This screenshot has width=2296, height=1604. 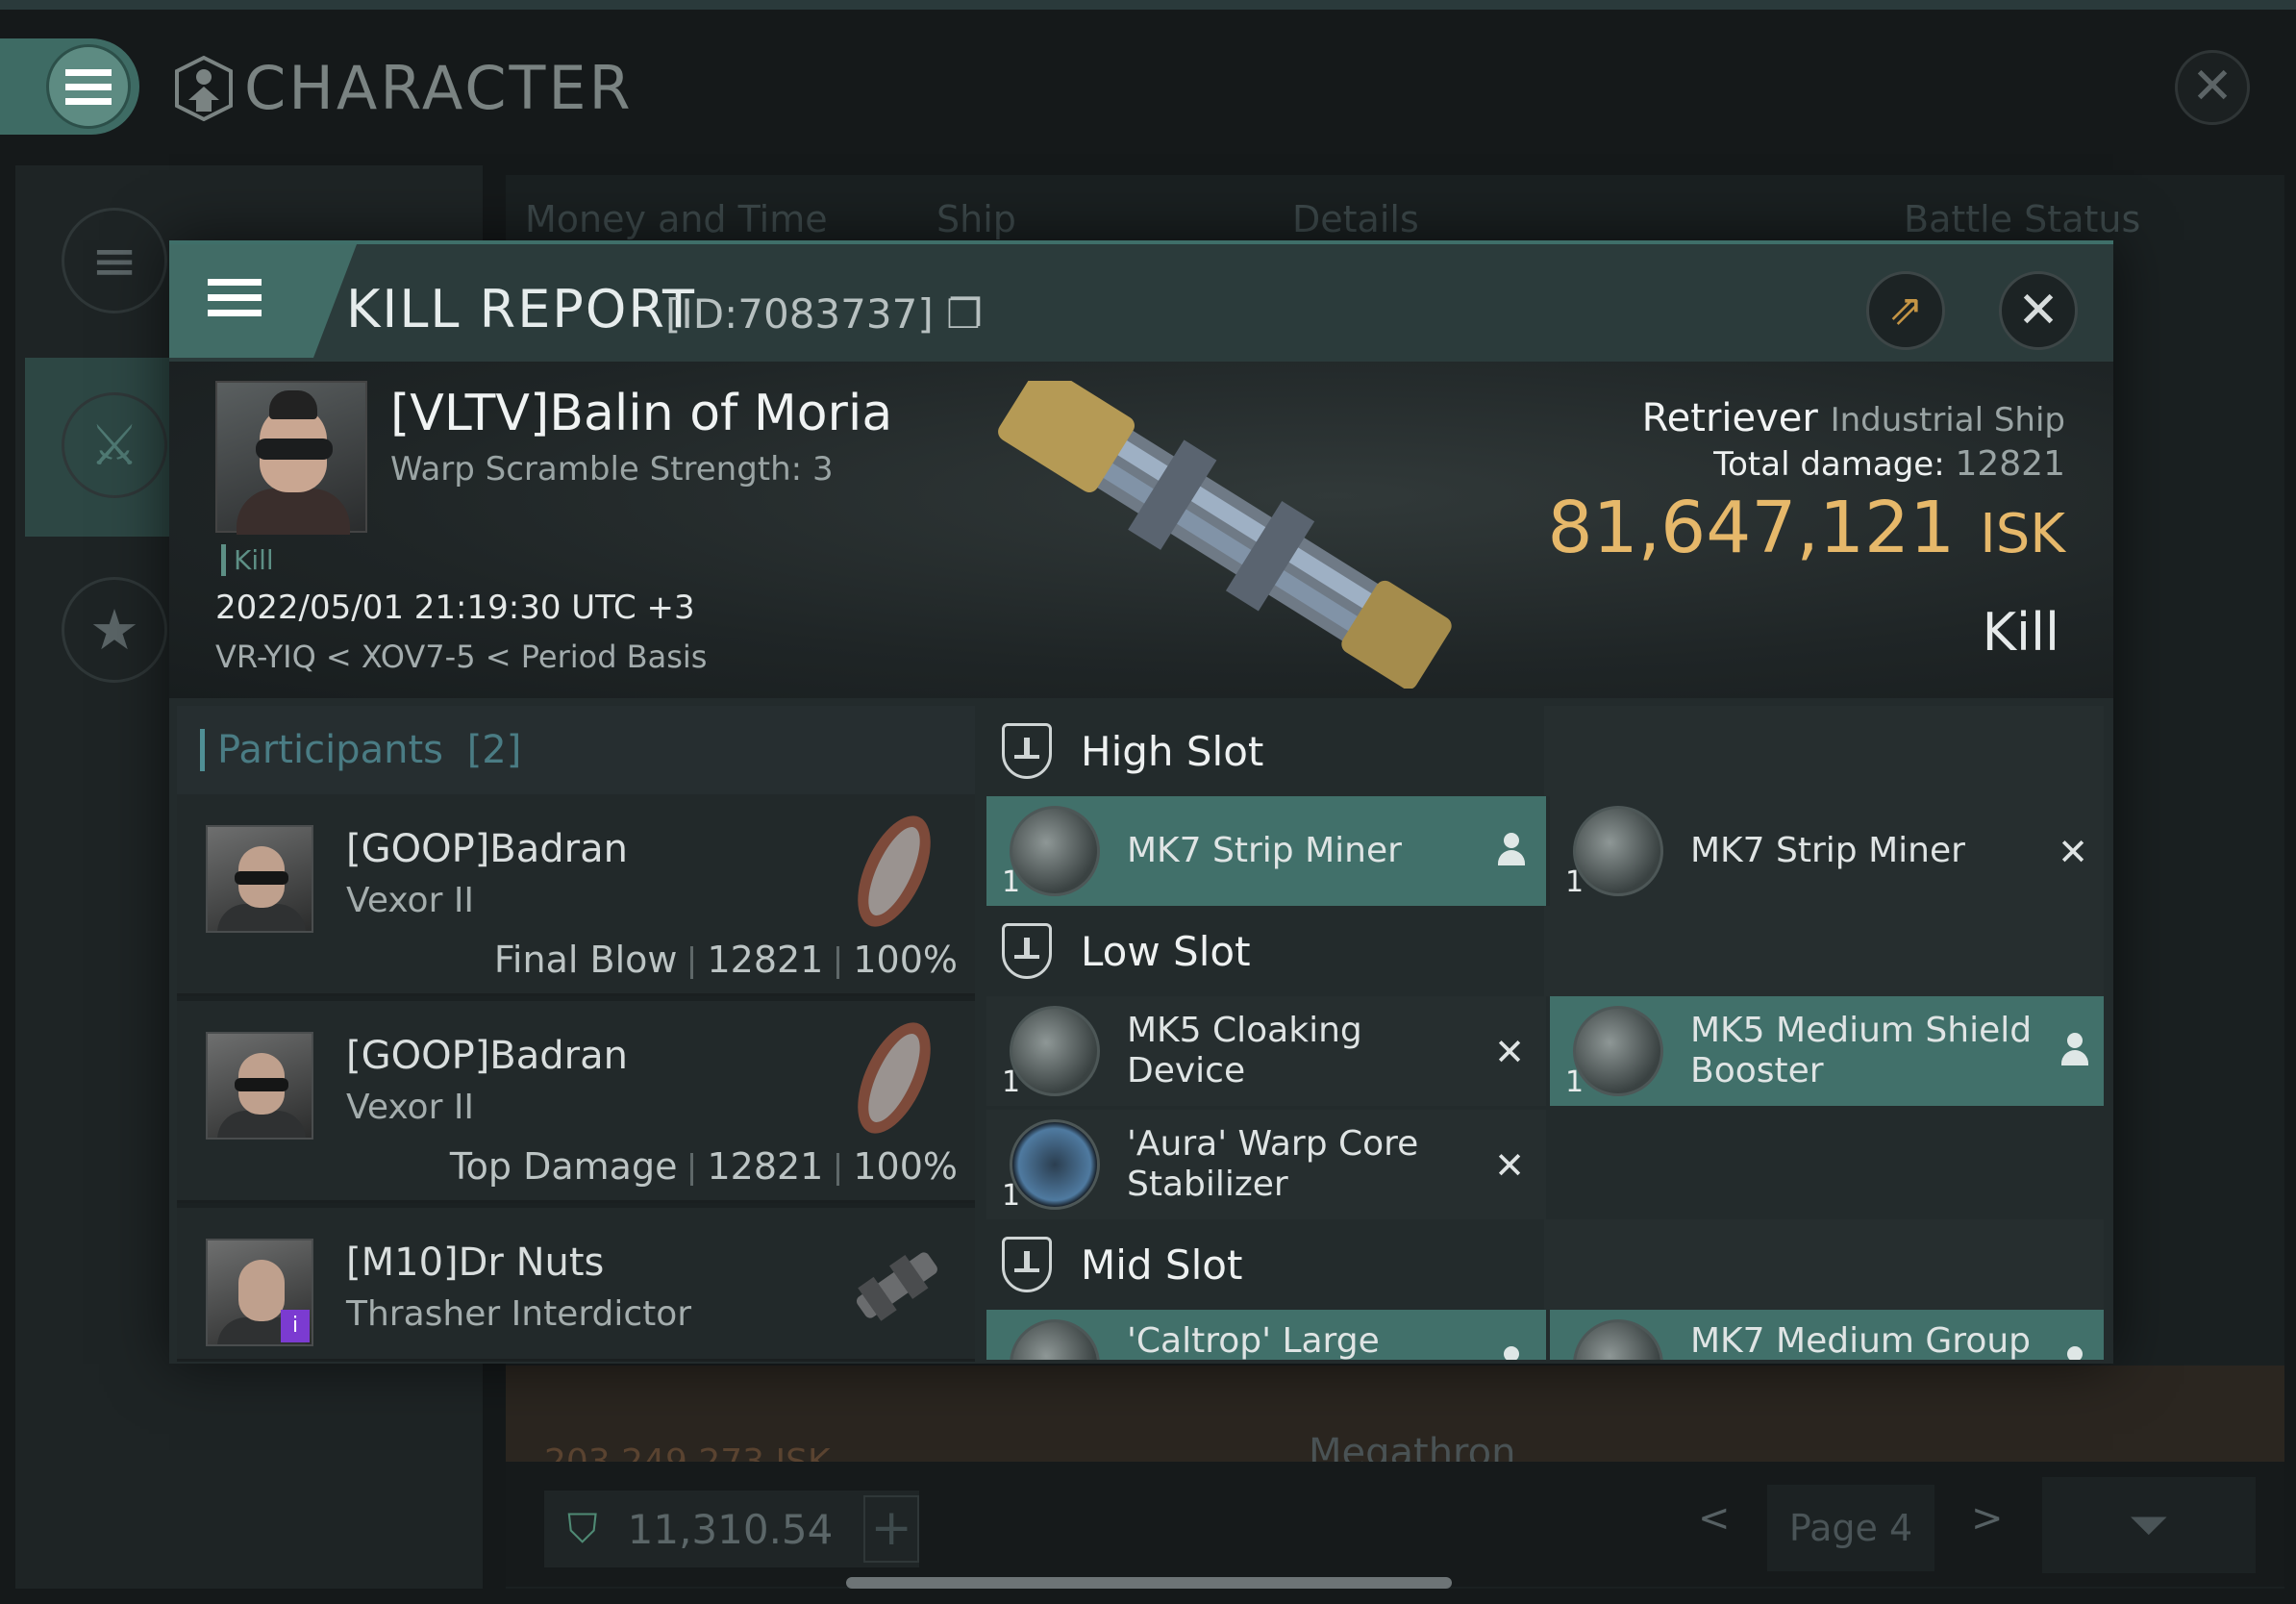 I want to click on isk-value: 81,647,121 ISK, so click(x=1807, y=528).